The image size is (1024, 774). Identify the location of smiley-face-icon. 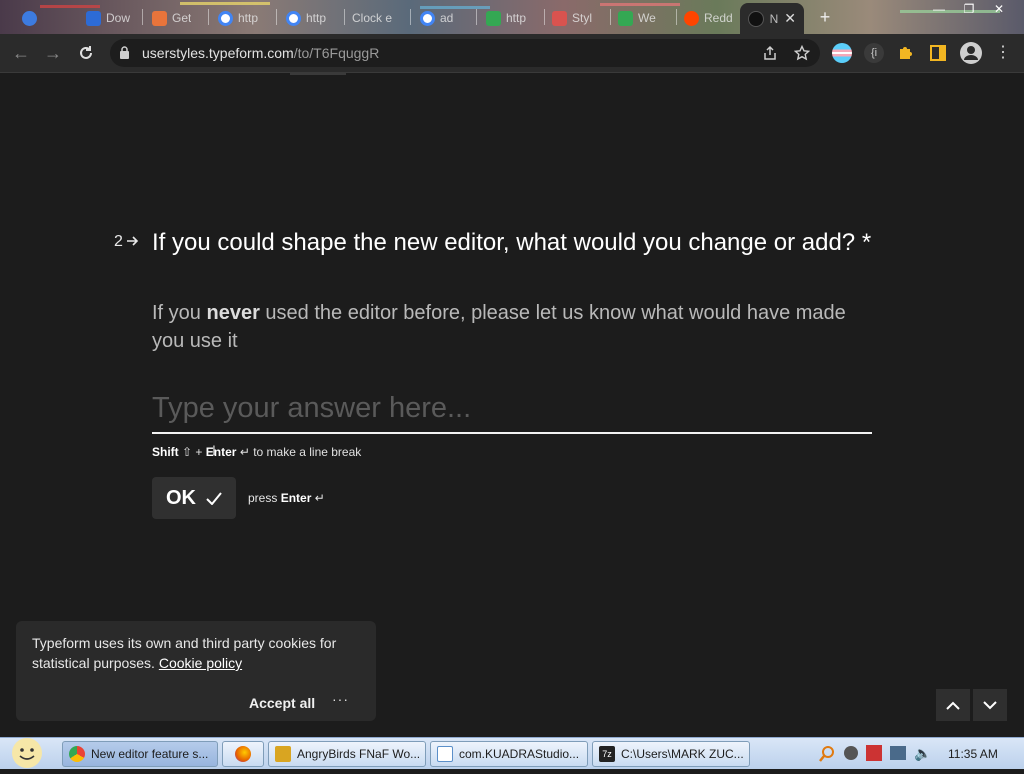
(27, 753).